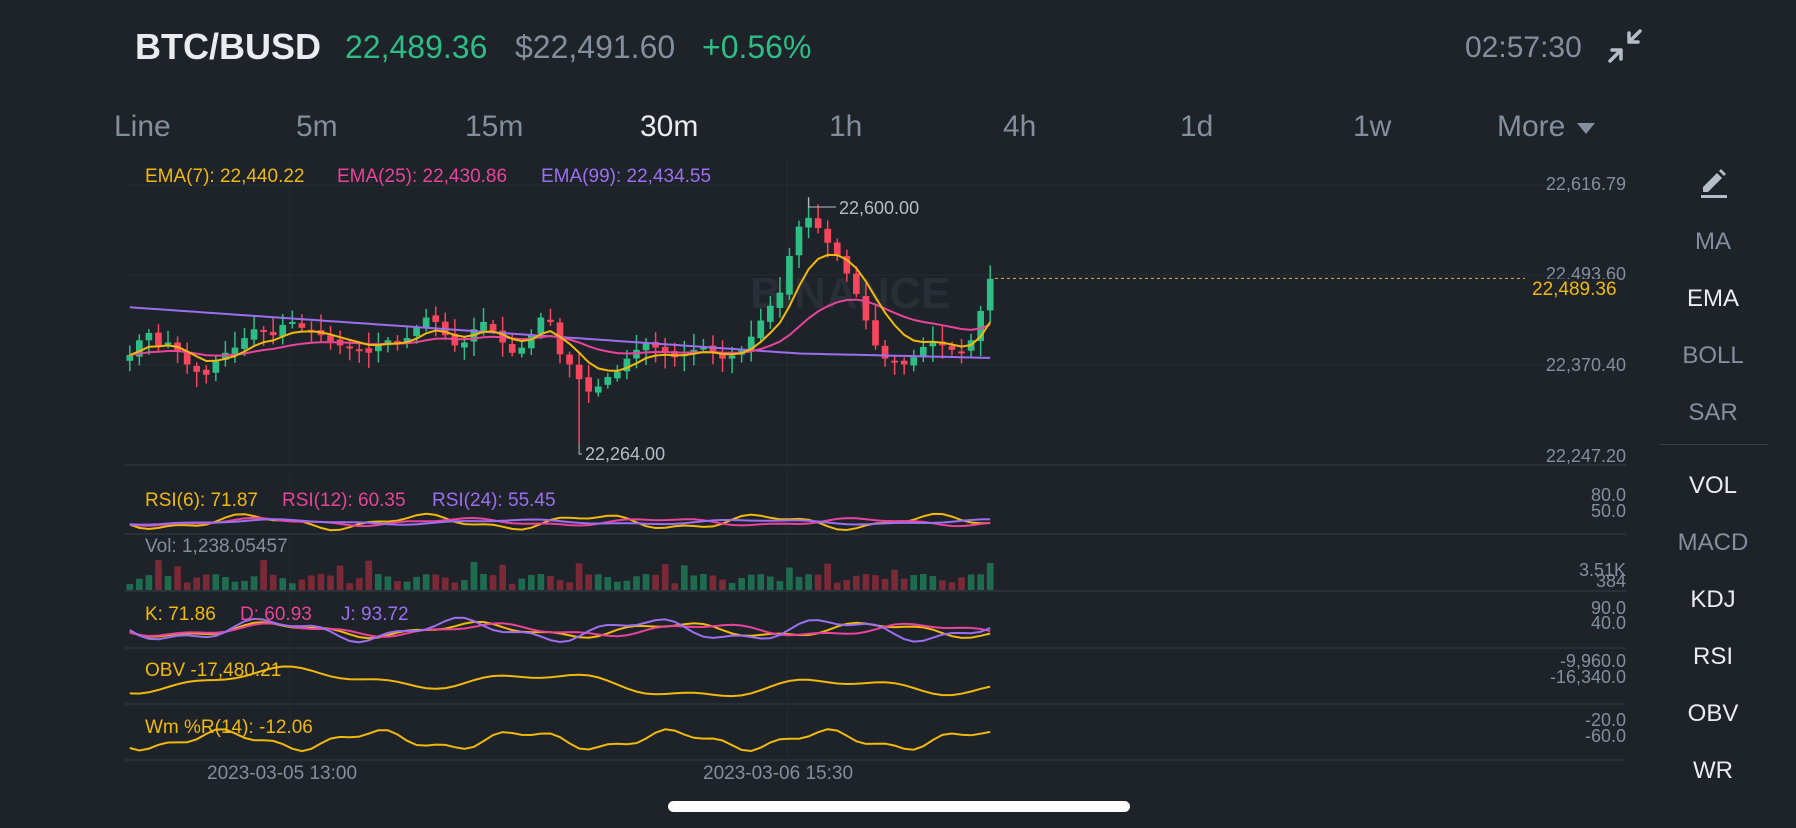  What do you see at coordinates (1713, 242) in the screenshot?
I see `indicator-ma: MA` at bounding box center [1713, 242].